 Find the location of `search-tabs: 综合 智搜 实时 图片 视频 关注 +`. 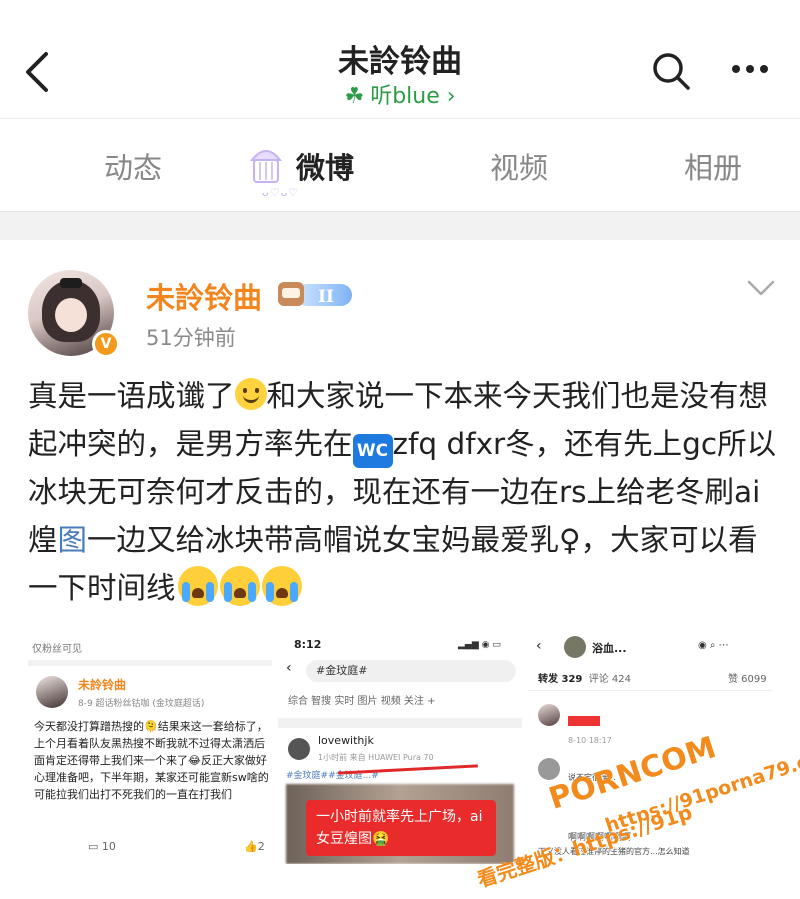

search-tabs: 综合 智搜 实时 图片 视频 关注 + is located at coordinates (362, 701).